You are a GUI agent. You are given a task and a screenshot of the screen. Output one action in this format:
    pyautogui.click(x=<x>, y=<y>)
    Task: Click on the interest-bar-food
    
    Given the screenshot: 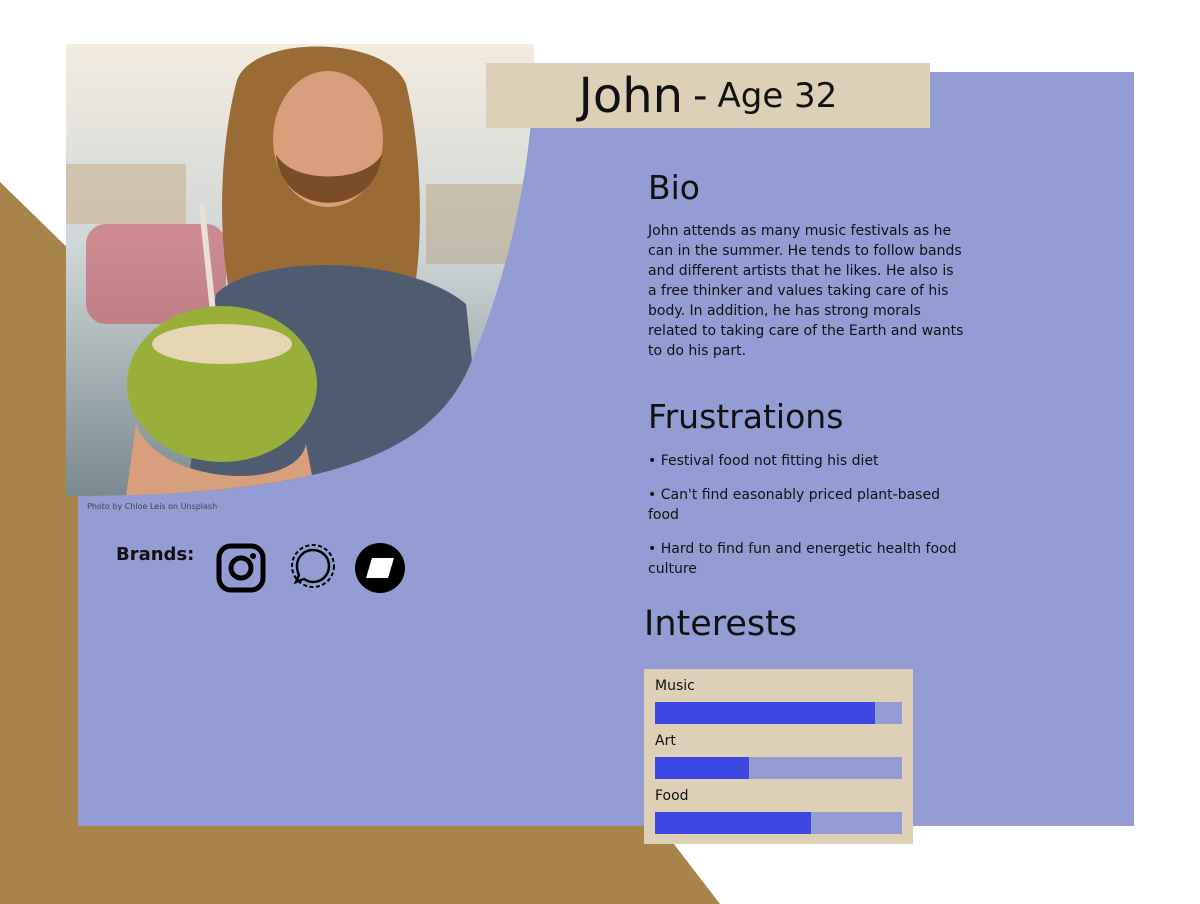 What is the action you would take?
    pyautogui.click(x=778, y=823)
    